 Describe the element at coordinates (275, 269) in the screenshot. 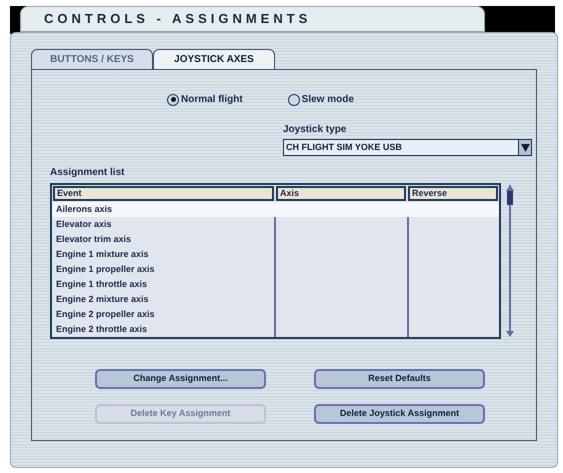

I see `table-row: Engine 1 propeller axis` at that location.